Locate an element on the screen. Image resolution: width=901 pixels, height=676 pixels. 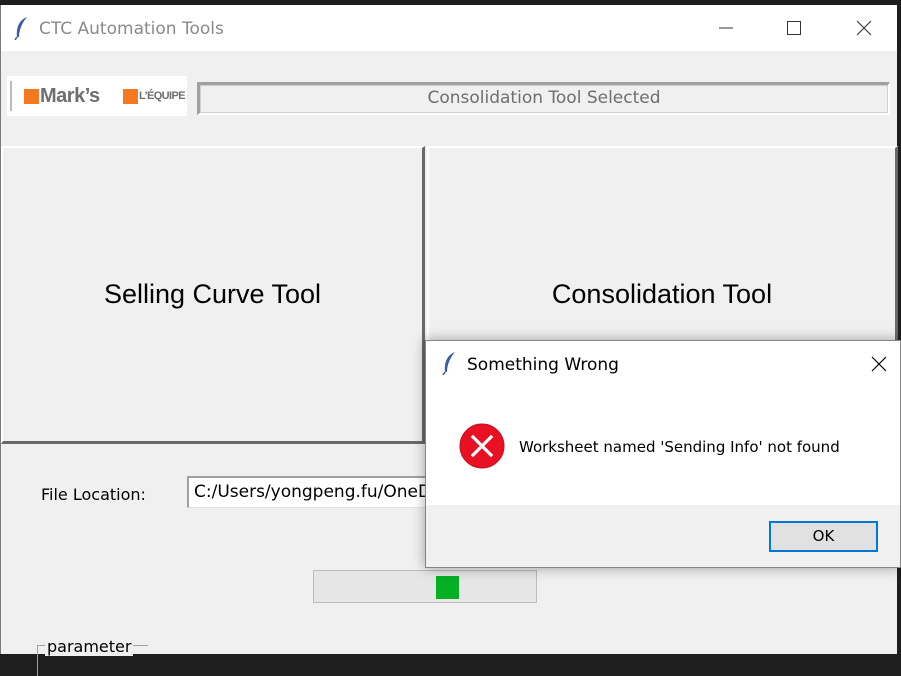
status-field: Consolidation Tool Selected is located at coordinates (543, 98).